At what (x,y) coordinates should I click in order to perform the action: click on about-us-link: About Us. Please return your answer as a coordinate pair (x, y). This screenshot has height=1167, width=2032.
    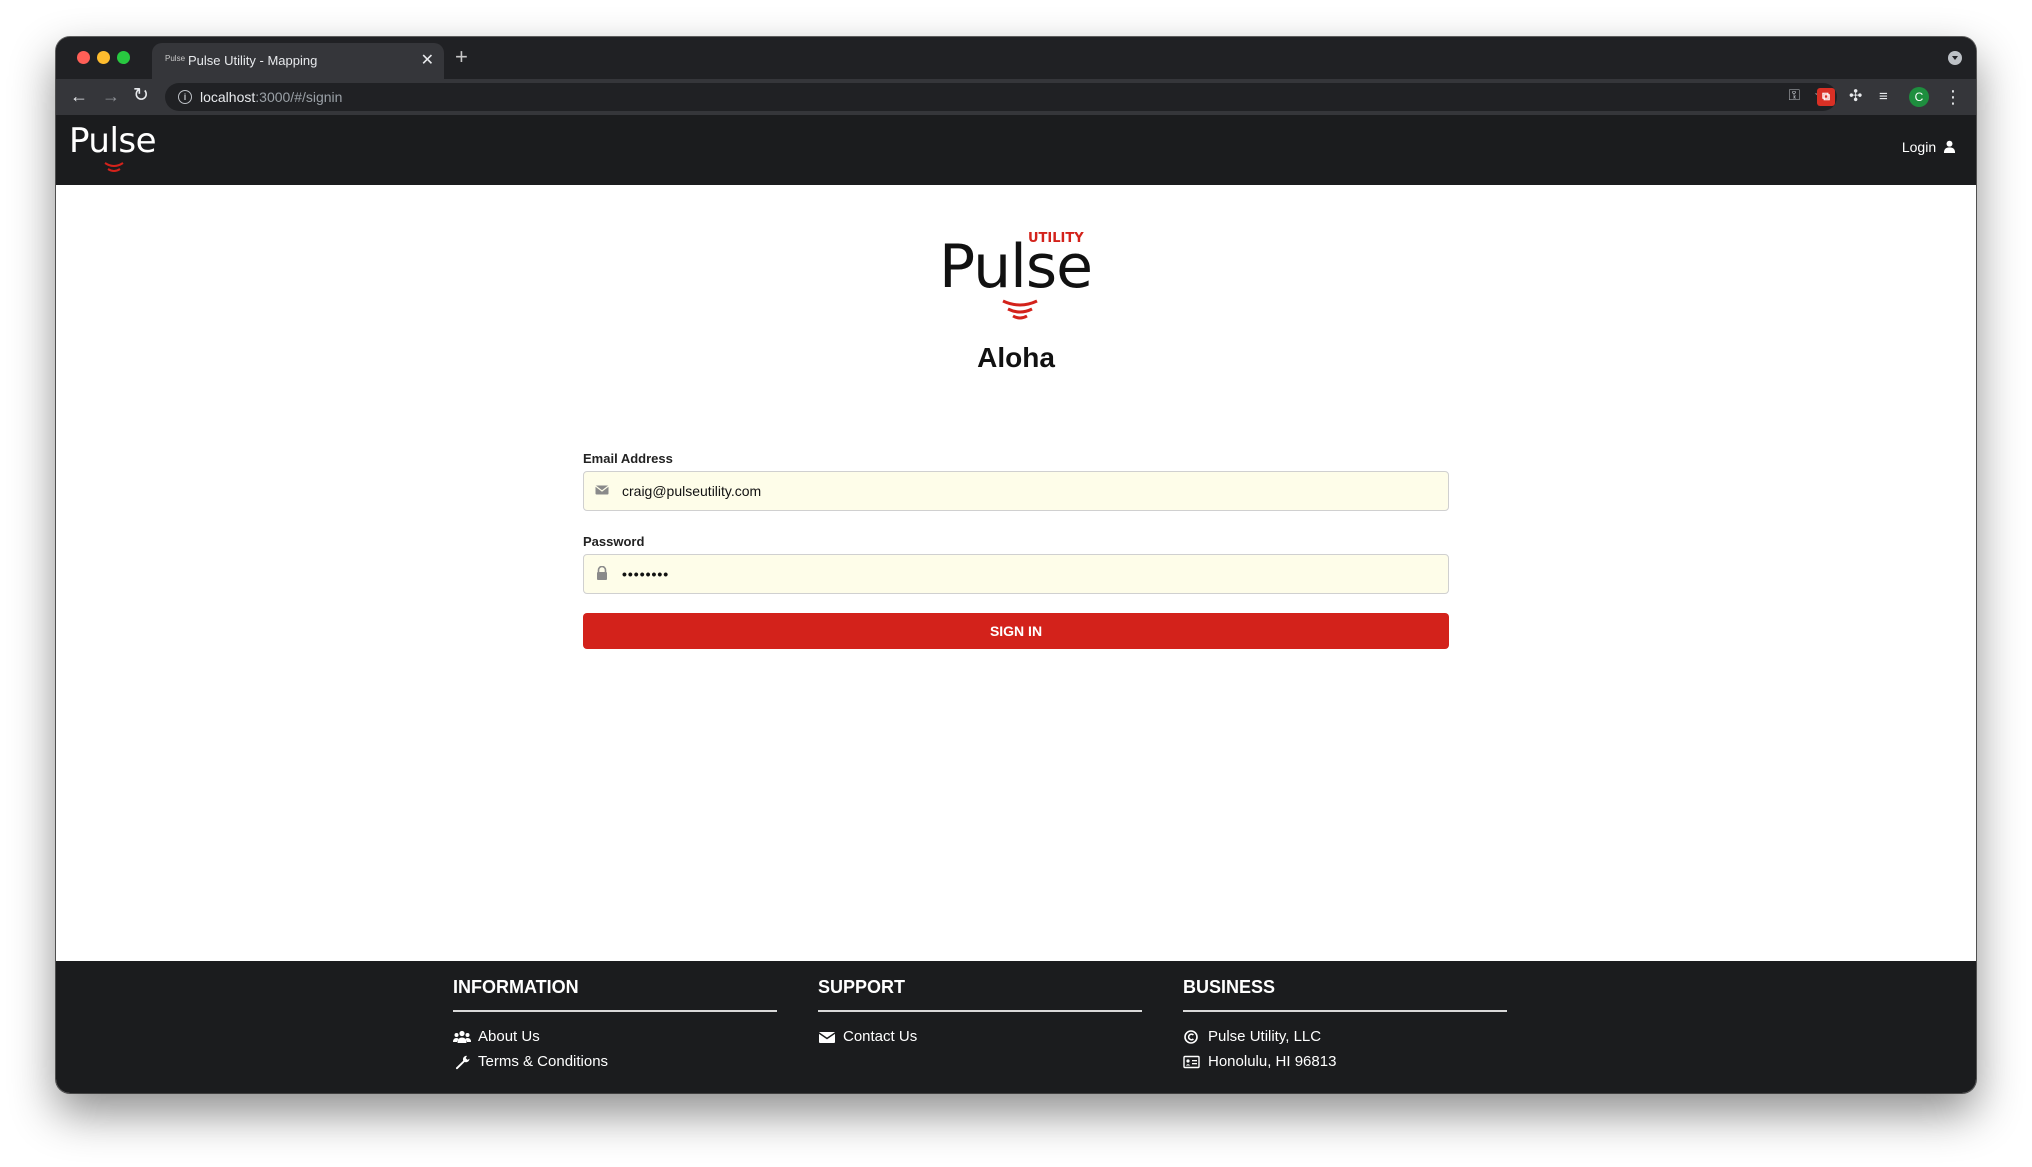
    Looking at the image, I should click on (615, 1036).